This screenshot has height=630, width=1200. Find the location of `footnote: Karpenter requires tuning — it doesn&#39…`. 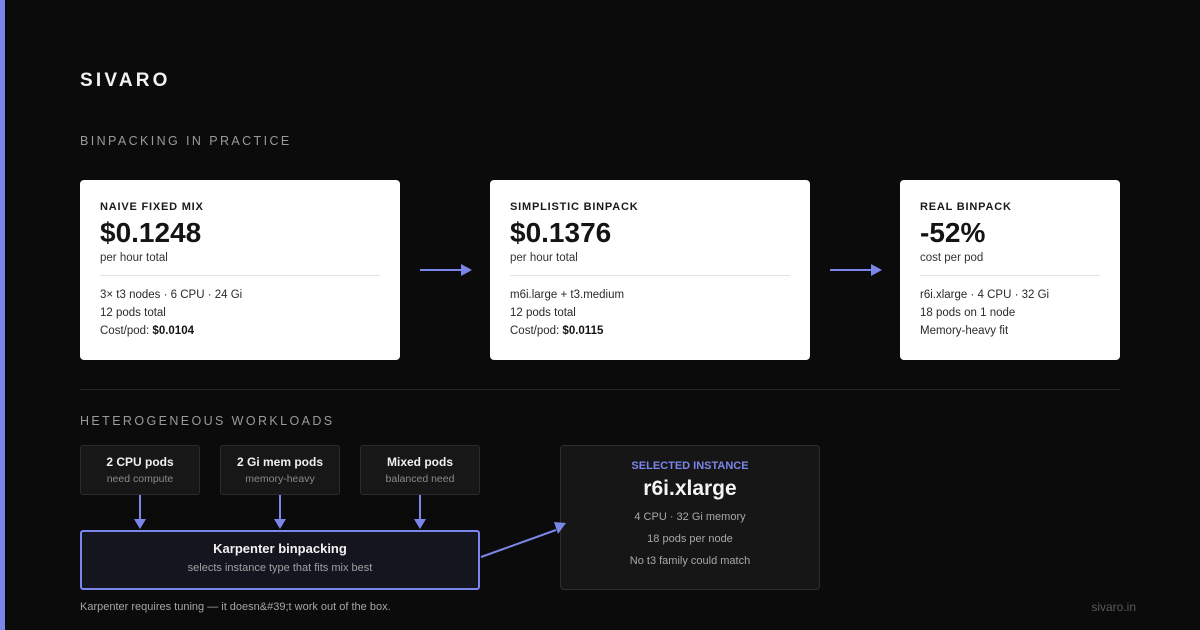

footnote: Karpenter requires tuning — it doesn&#39… is located at coordinates (235, 607).